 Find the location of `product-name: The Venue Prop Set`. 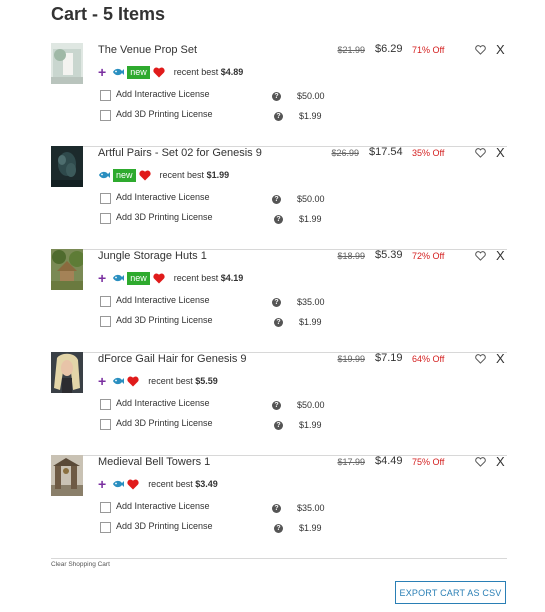

product-name: The Venue Prop Set is located at coordinates (147, 50).